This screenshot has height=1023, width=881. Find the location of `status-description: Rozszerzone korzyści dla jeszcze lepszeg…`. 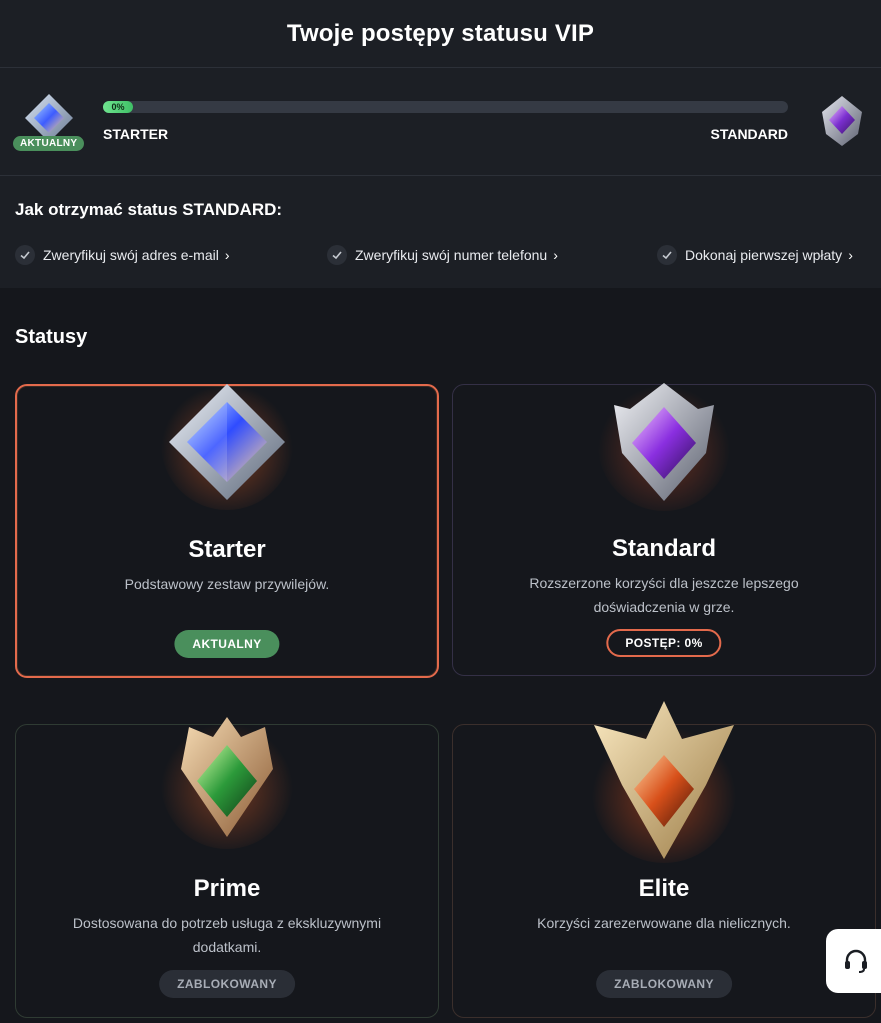

status-description: Rozszerzone korzyści dla jeszcze lepszeg… is located at coordinates (664, 595).